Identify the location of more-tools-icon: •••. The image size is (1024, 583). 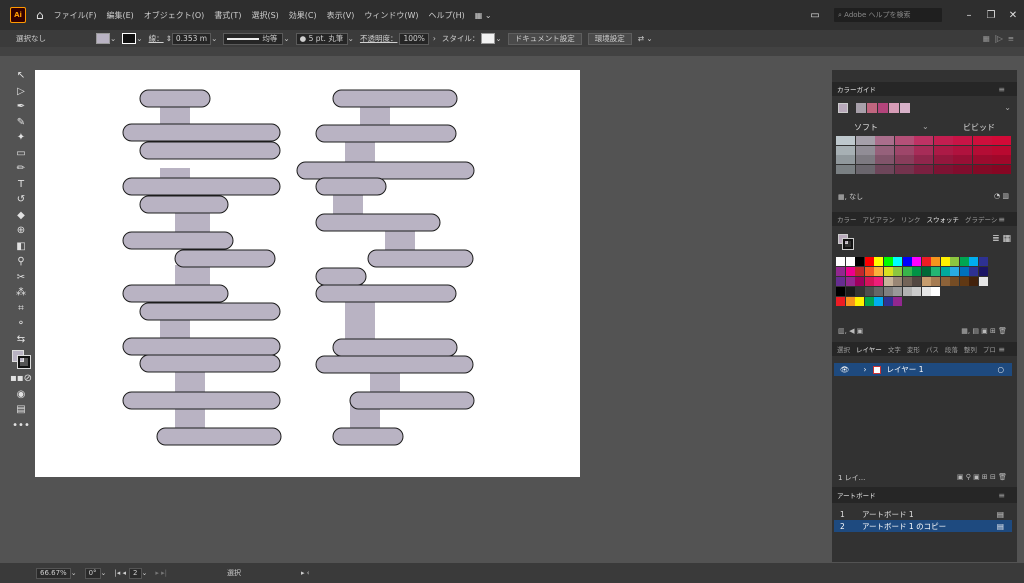
(21, 426).